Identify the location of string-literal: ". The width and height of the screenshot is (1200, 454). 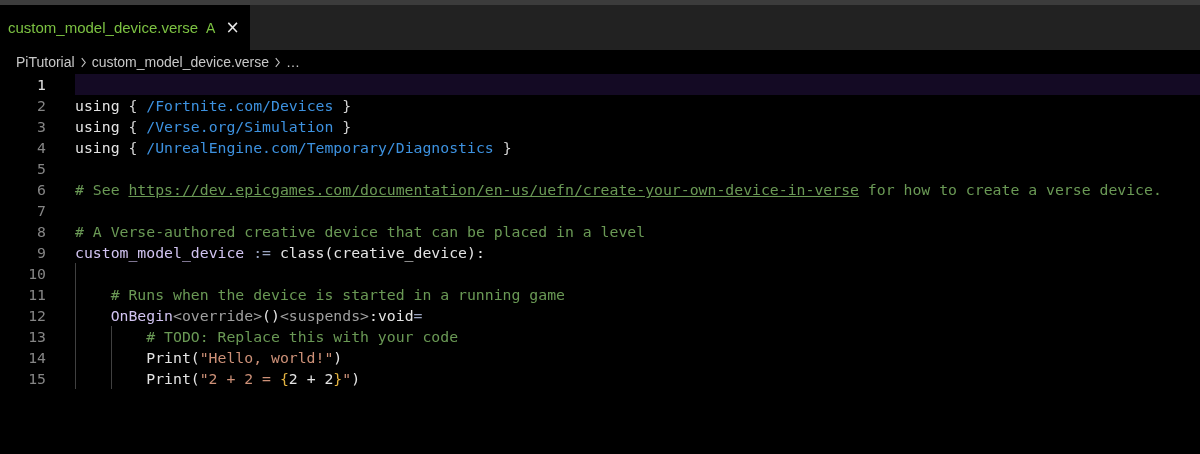
(347, 379).